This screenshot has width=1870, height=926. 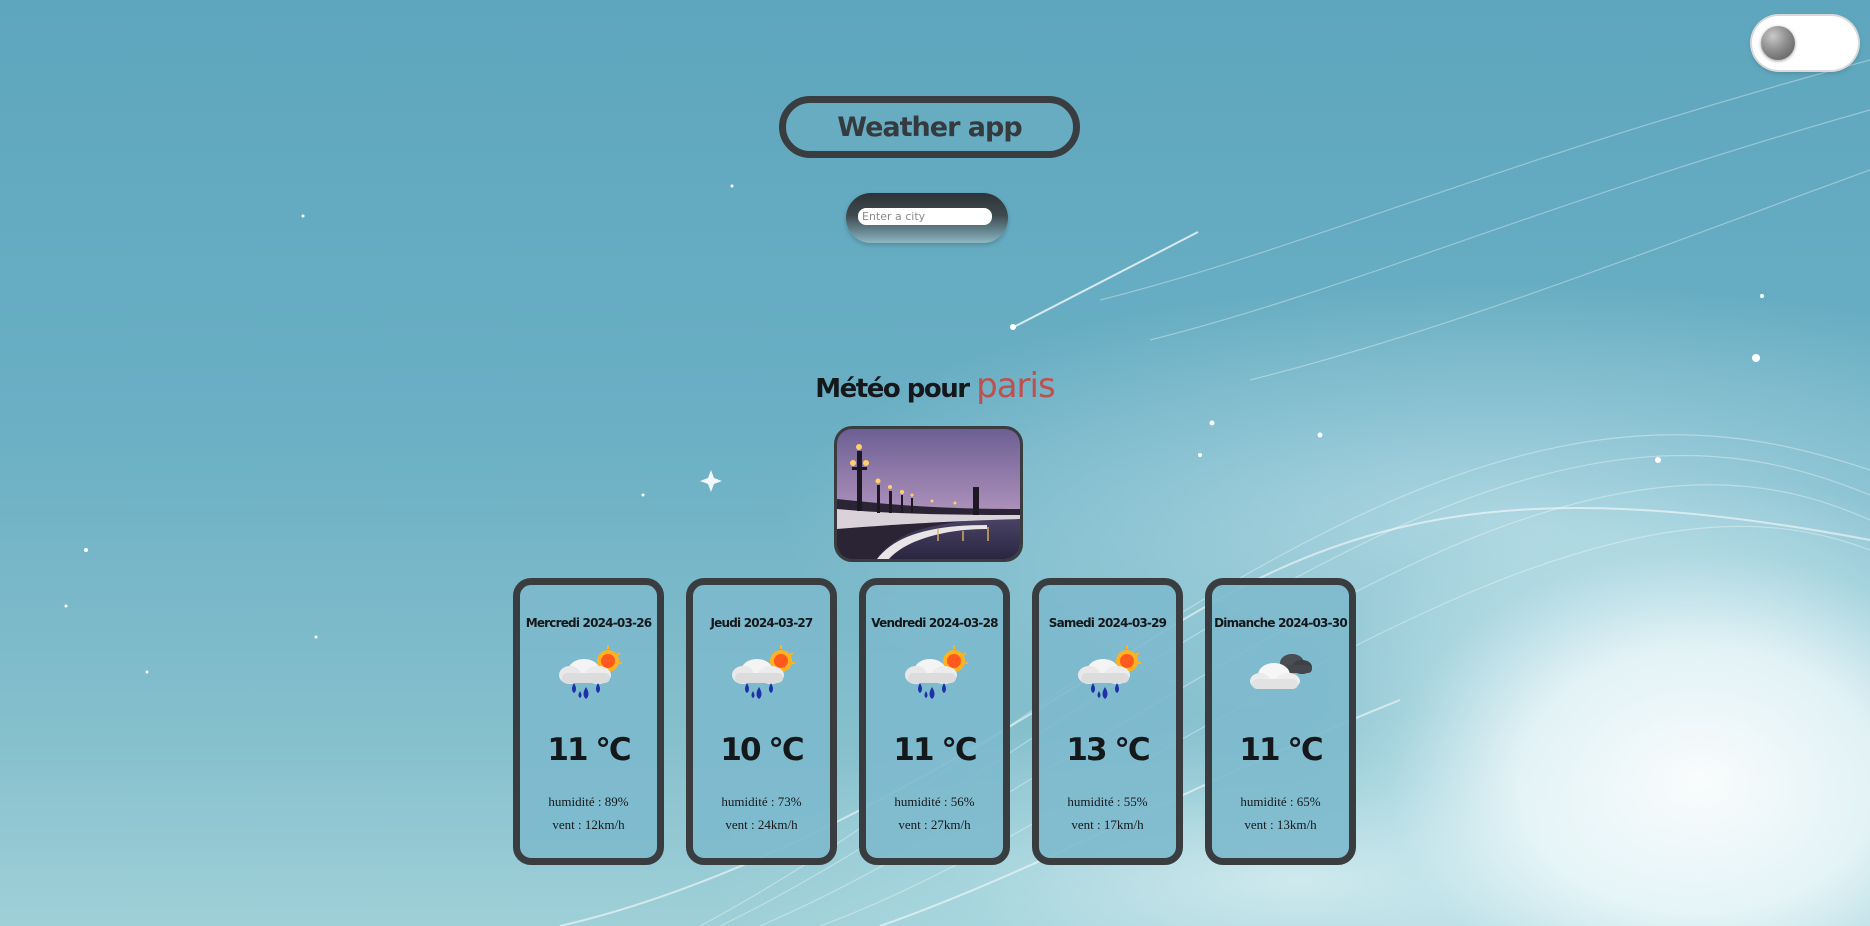 What do you see at coordinates (929, 127) in the screenshot?
I see `app-title: Weather app` at bounding box center [929, 127].